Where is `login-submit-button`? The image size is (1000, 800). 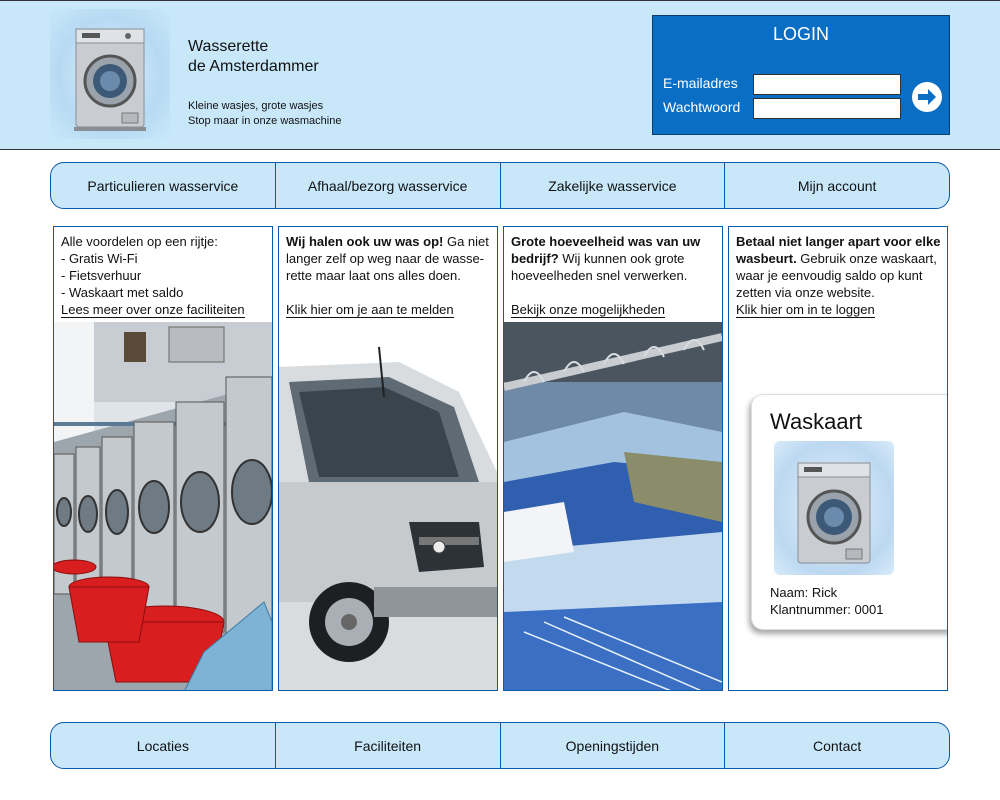
login-submit-button is located at coordinates (927, 97).